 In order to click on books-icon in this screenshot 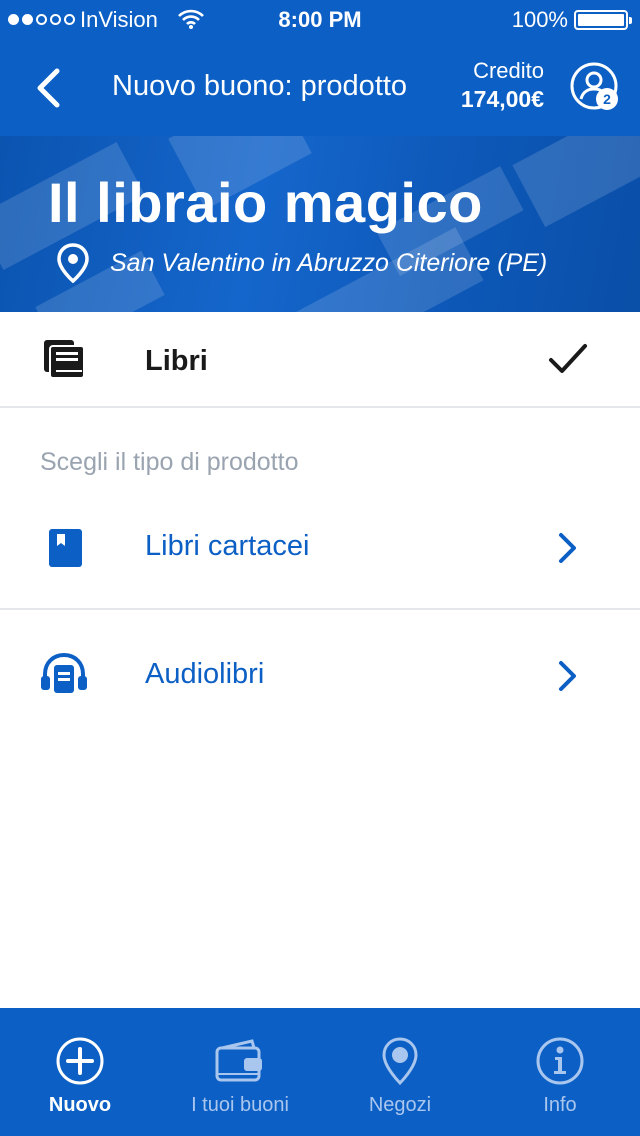, I will do `click(64, 359)`.